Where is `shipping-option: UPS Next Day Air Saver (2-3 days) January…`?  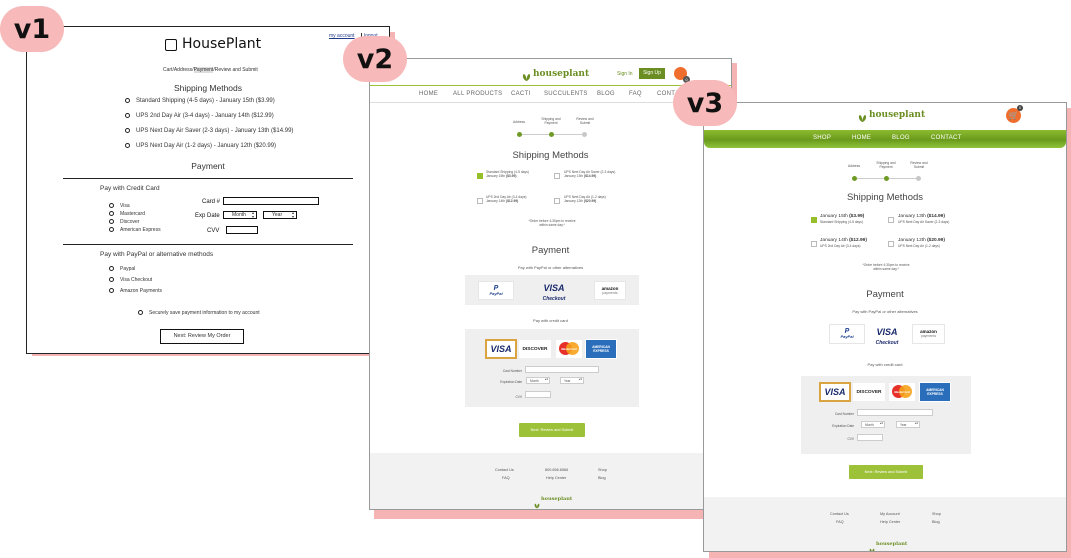
shipping-option: UPS Next Day Air Saver (2-3 days) January… is located at coordinates (597, 174).